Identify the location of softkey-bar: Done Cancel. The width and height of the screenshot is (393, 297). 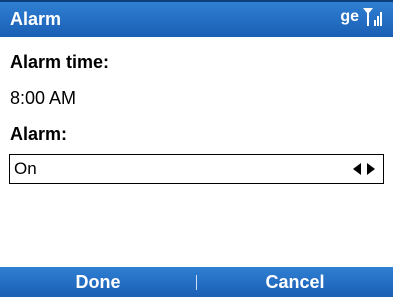
(196, 282).